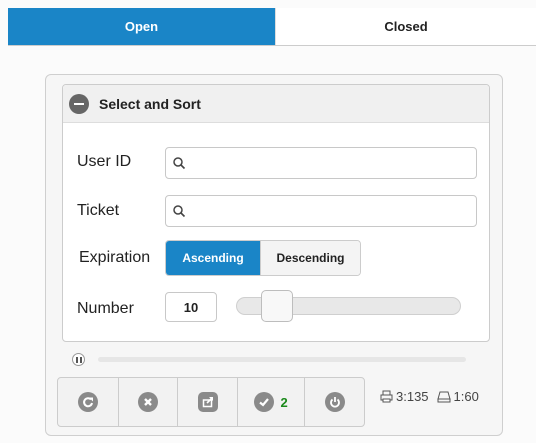 Image resolution: width=536 pixels, height=443 pixels. What do you see at coordinates (150, 103) in the screenshot?
I see `panel-title: Select and Sort` at bounding box center [150, 103].